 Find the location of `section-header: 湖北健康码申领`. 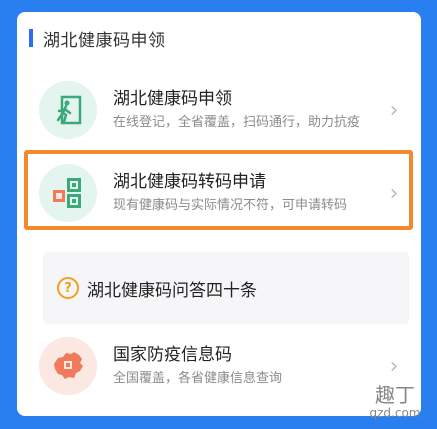

section-header: 湖北健康码申领 is located at coordinates (97, 38).